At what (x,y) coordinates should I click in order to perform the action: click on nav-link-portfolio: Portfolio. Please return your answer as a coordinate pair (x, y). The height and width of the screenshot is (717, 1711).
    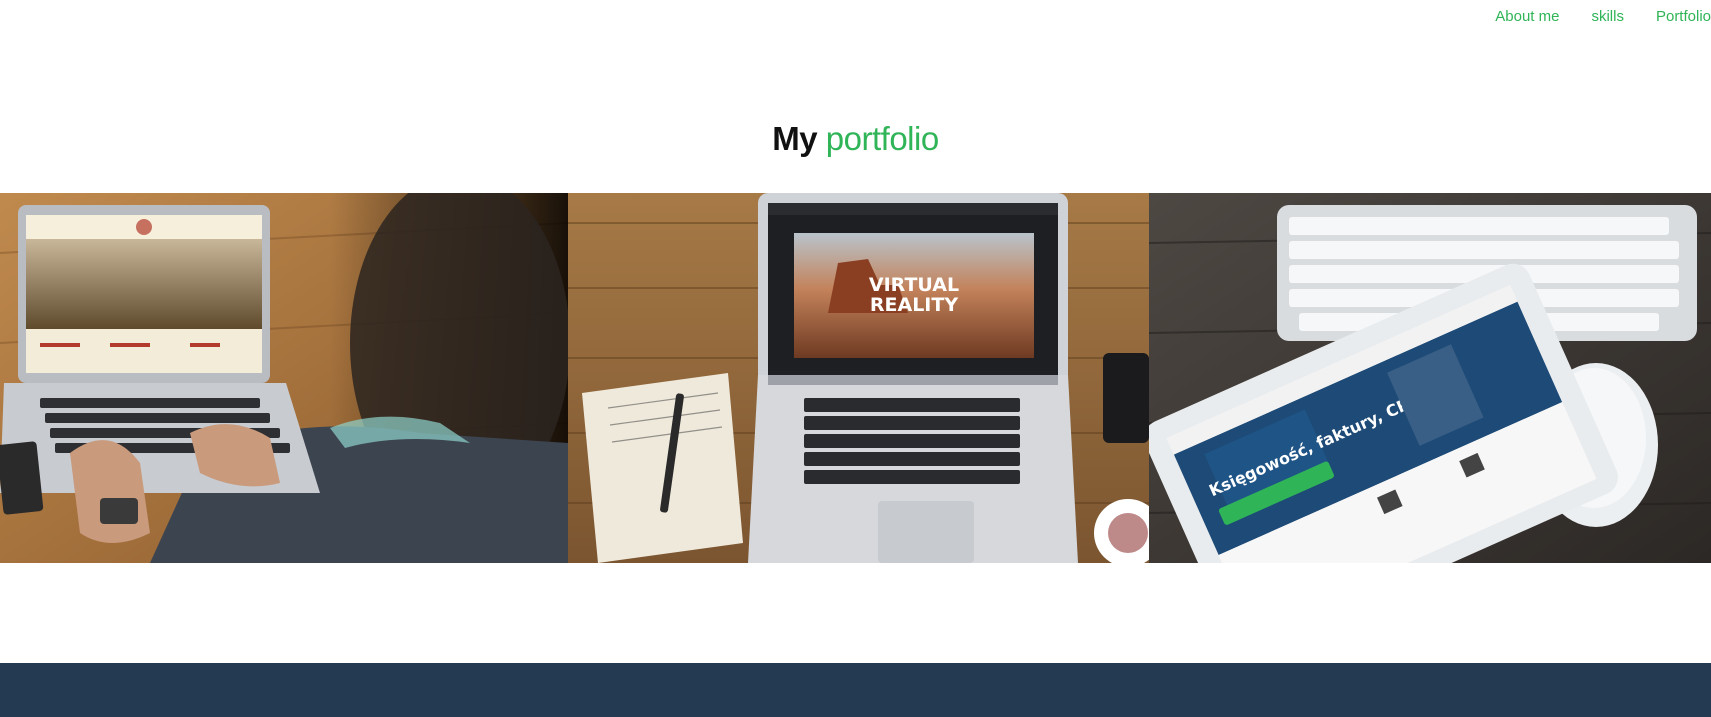
    Looking at the image, I should click on (1683, 17).